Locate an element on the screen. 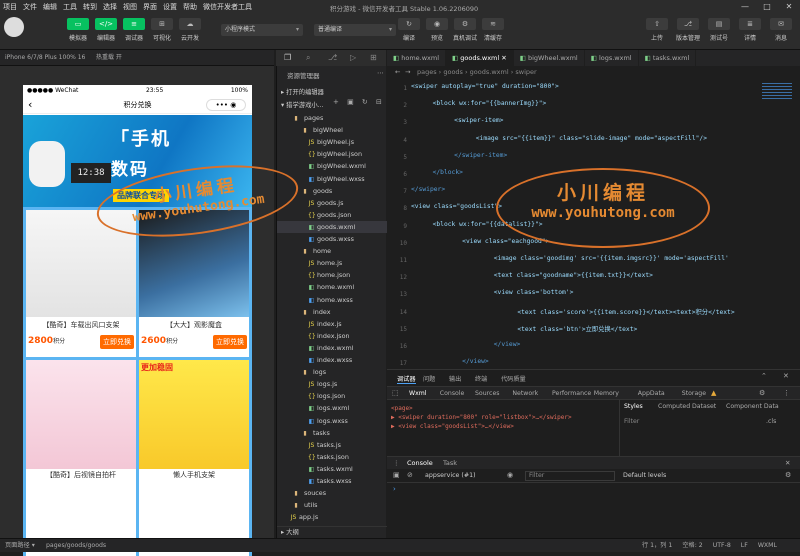 The width and height of the screenshot is (800, 556). mode-select: 小程序模式 is located at coordinates (262, 30).